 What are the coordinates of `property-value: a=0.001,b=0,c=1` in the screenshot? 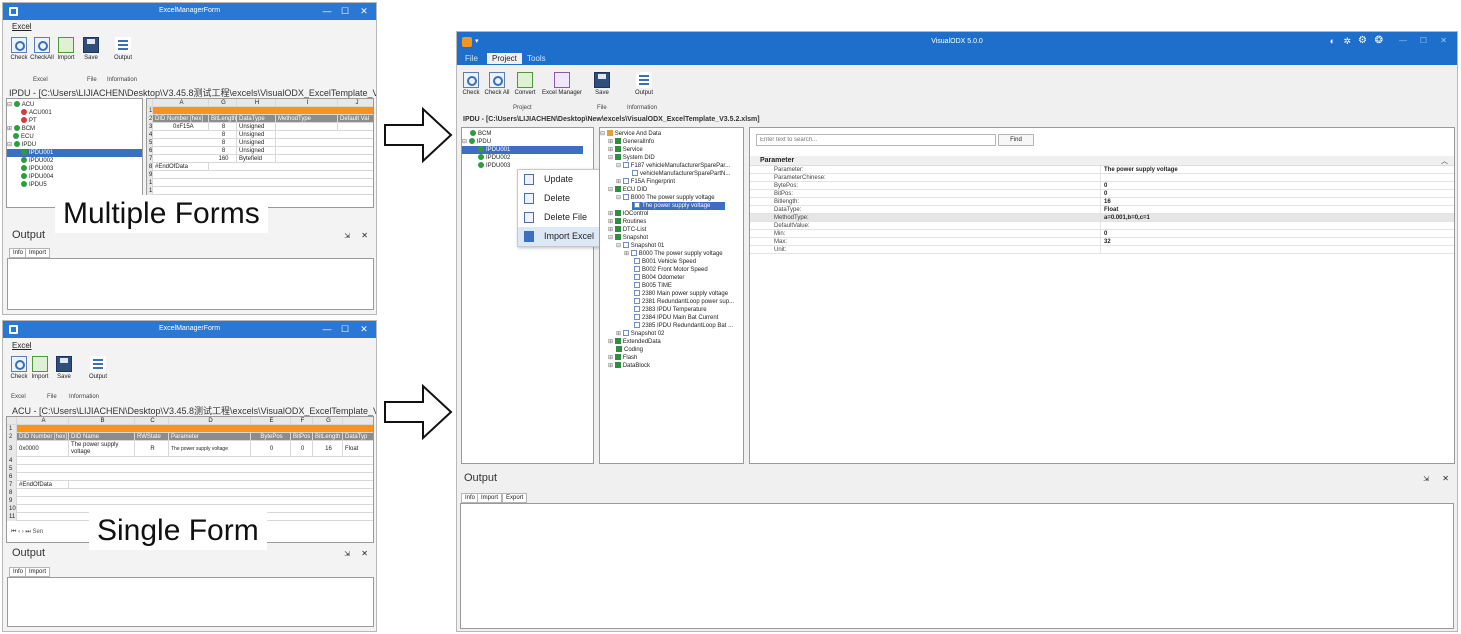 It's located at (1127, 218).